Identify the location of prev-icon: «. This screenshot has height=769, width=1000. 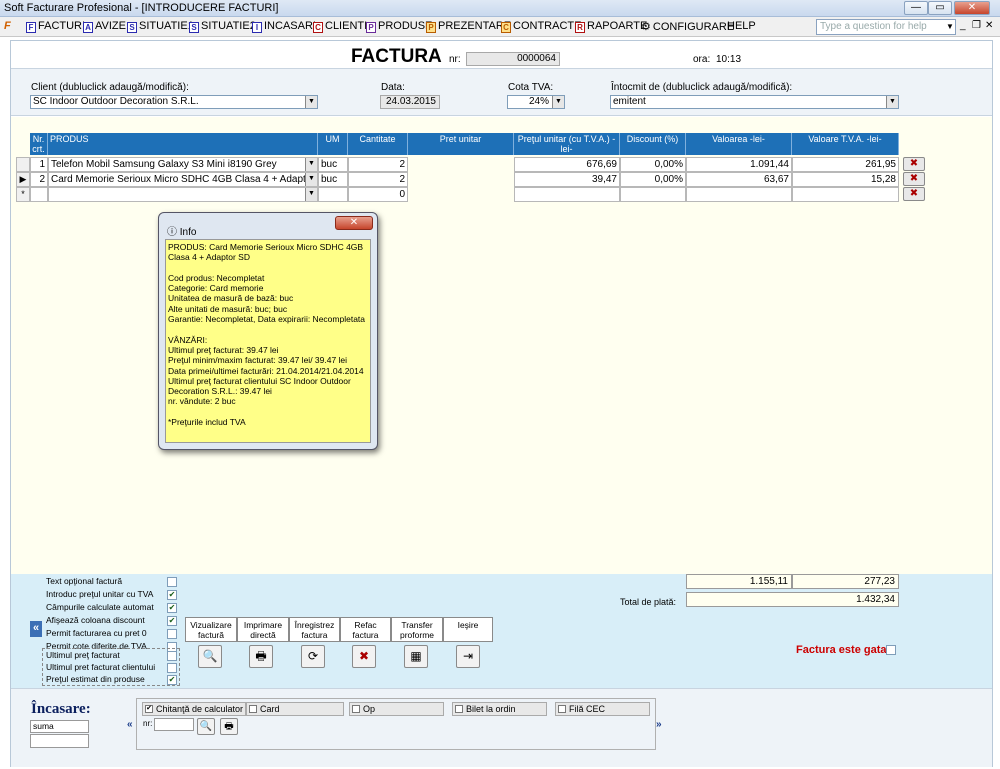
(130, 724).